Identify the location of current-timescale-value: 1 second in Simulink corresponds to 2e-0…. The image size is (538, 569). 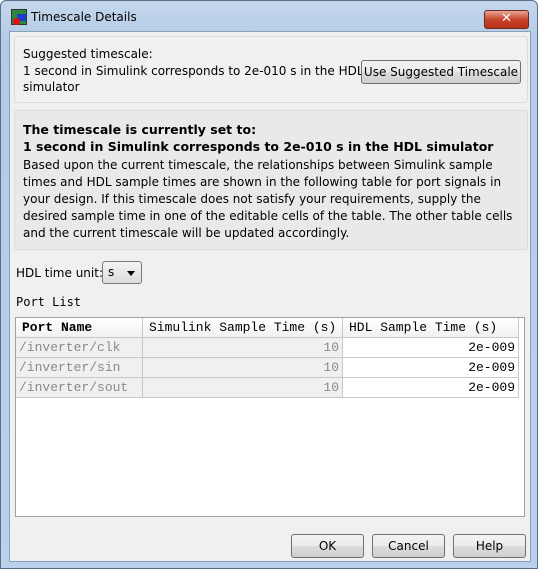
(258, 146).